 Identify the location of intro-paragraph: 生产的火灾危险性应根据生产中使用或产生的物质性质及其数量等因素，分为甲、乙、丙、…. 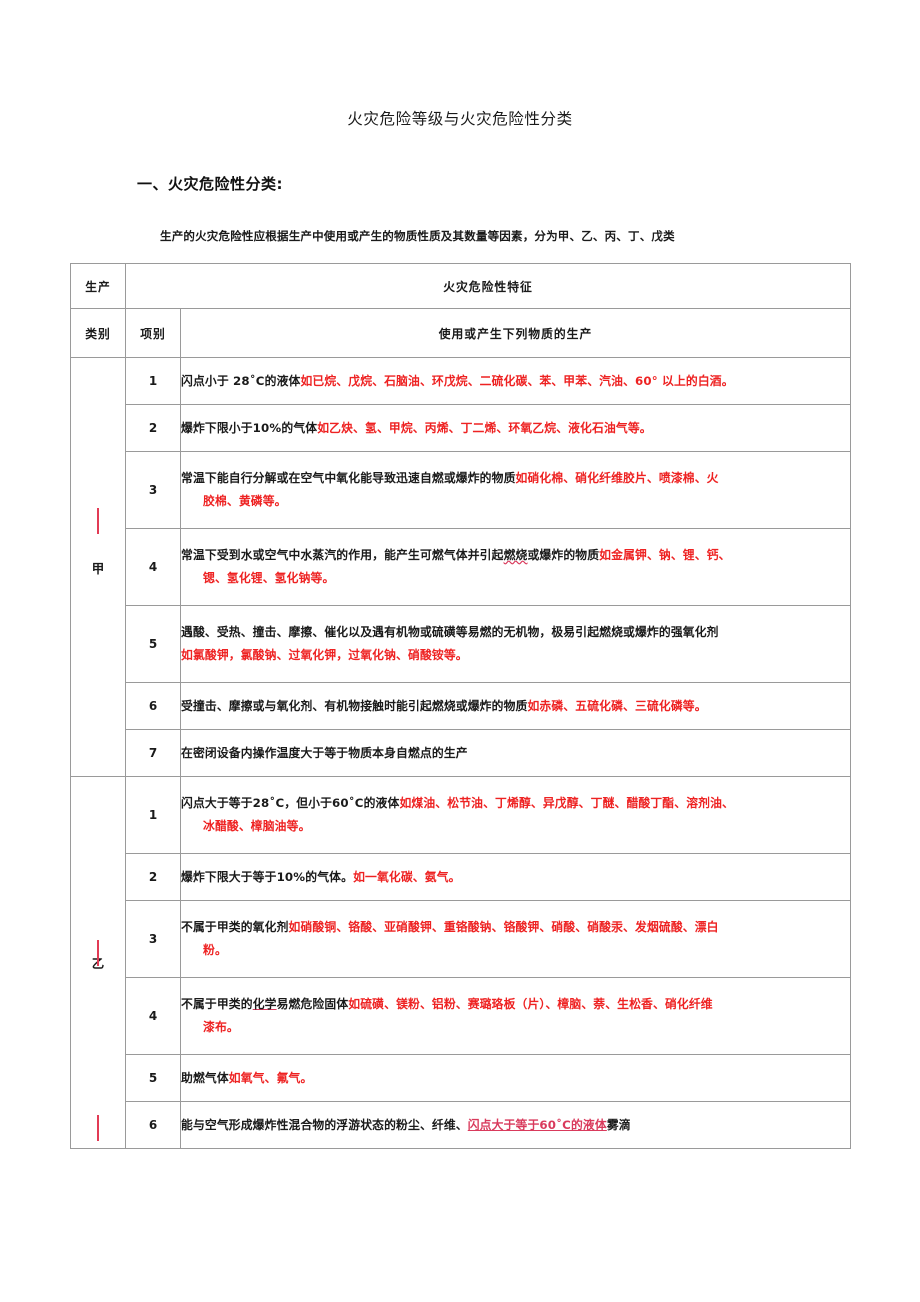
(417, 236).